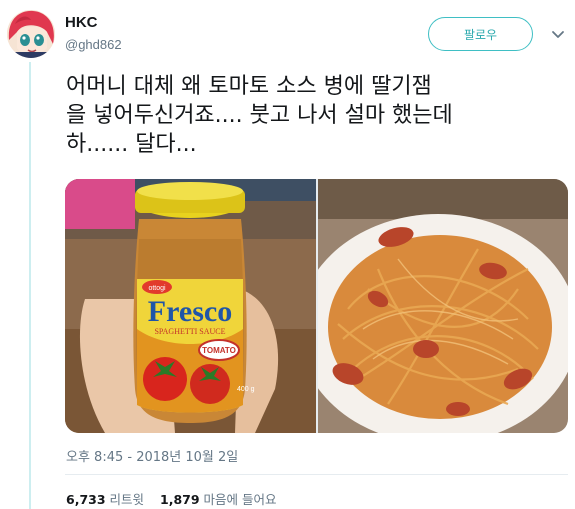 The image size is (575, 509). I want to click on brand-label: Fresco, so click(190, 311).